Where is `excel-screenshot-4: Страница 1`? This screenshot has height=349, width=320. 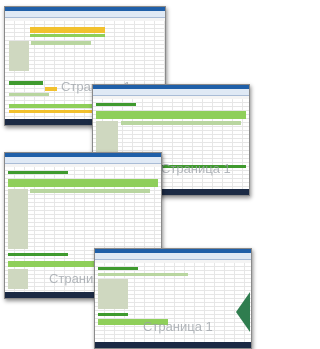 excel-screenshot-4: Страница 1 is located at coordinates (173, 298).